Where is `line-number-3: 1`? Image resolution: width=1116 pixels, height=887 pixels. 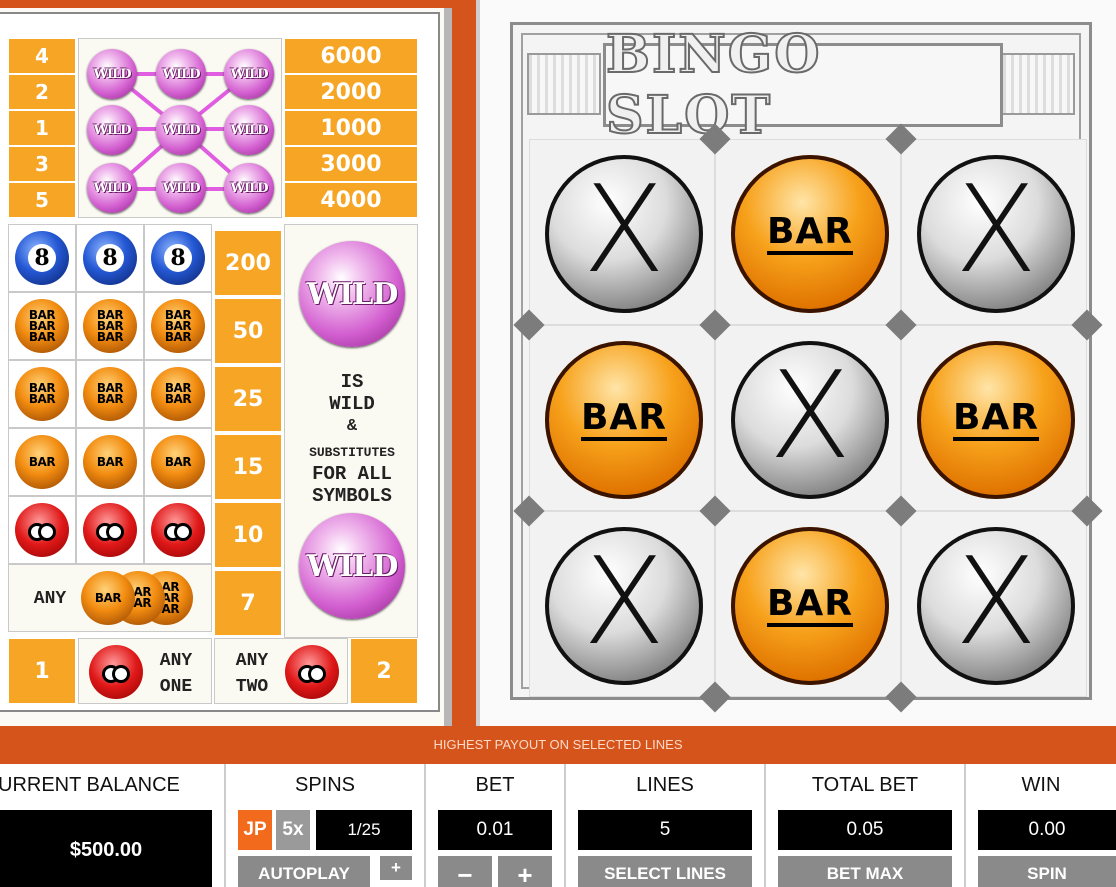
line-number-3: 1 is located at coordinates (42, 128).